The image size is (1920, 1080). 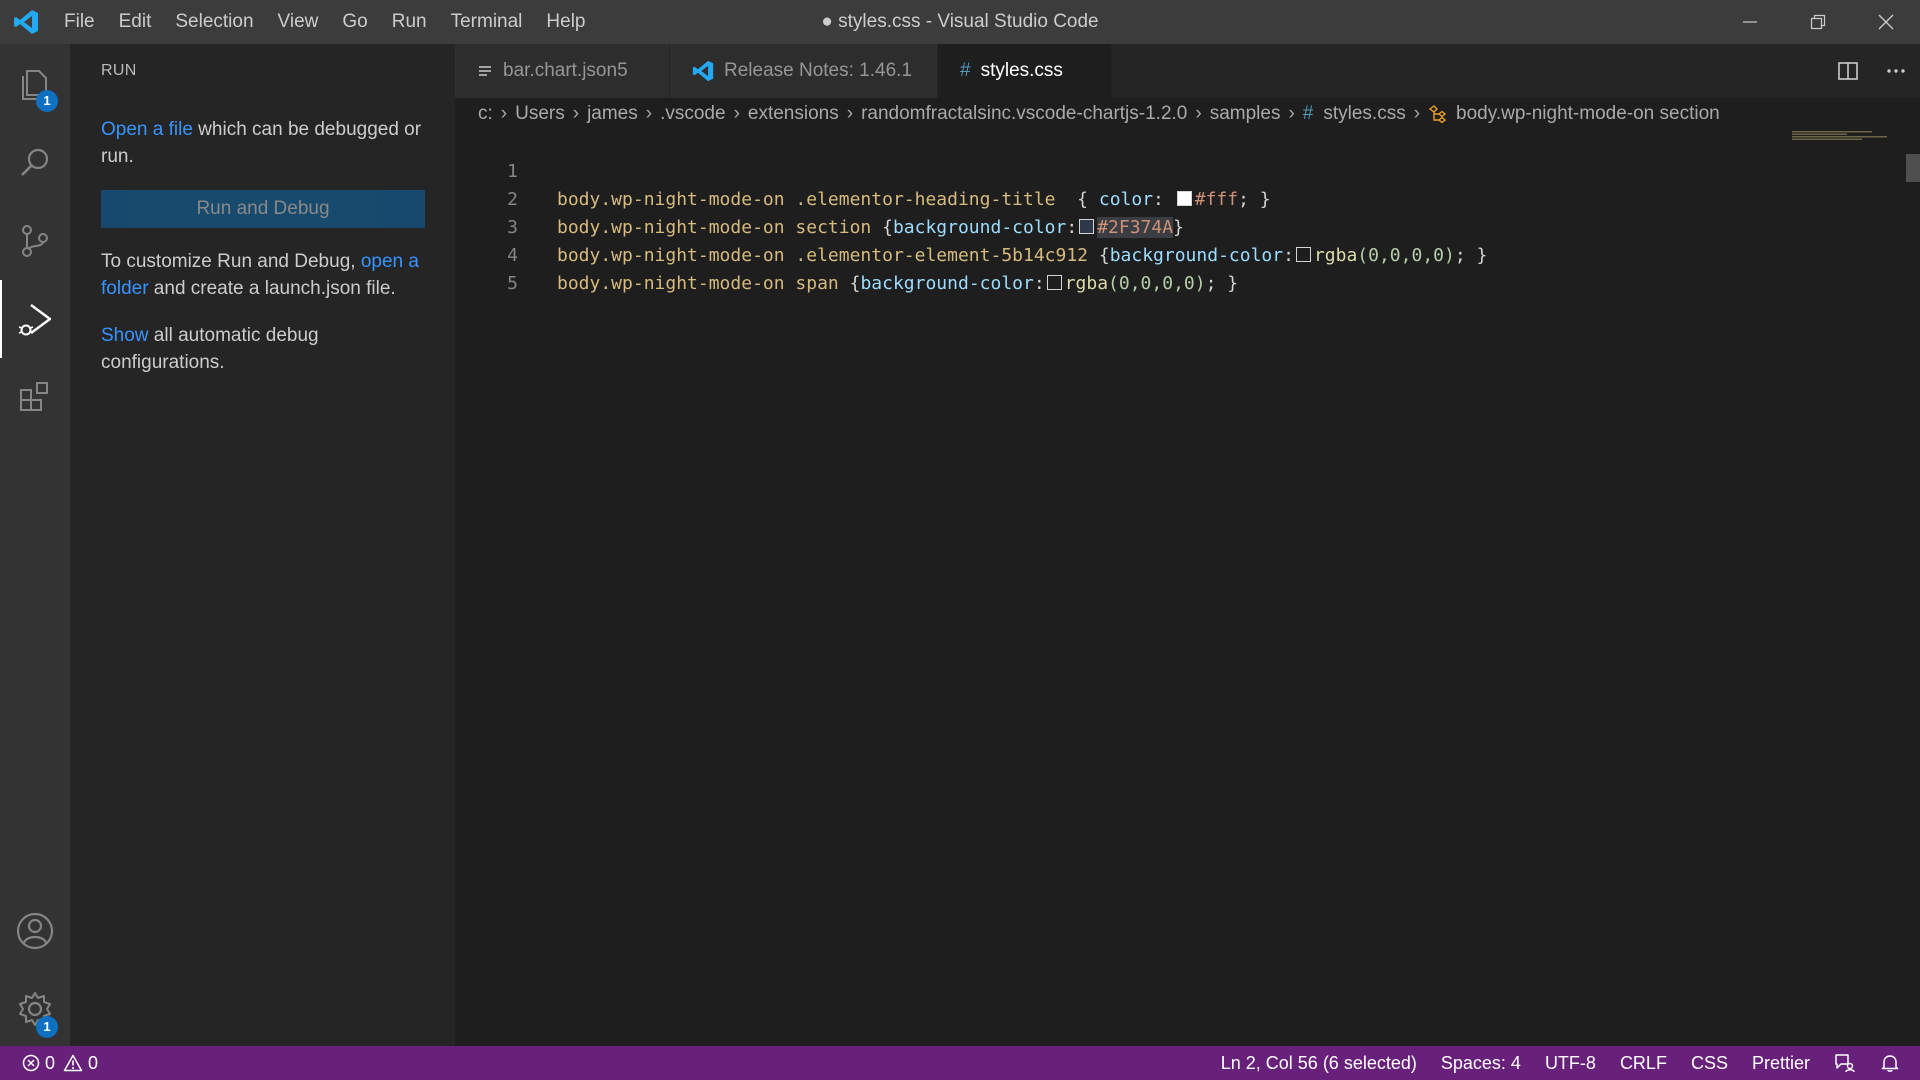 What do you see at coordinates (35, 397) in the screenshot?
I see `extensions-button` at bounding box center [35, 397].